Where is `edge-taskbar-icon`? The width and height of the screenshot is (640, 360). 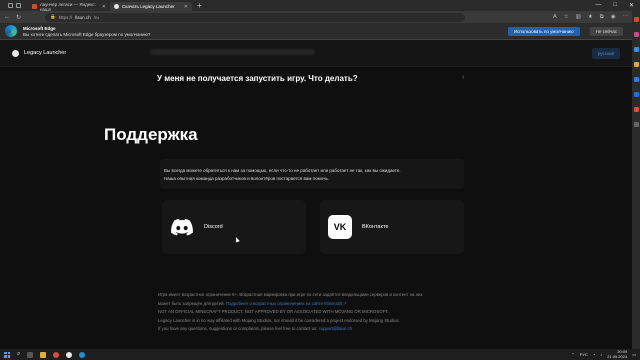
edge-taskbar-icon is located at coordinates (82, 354).